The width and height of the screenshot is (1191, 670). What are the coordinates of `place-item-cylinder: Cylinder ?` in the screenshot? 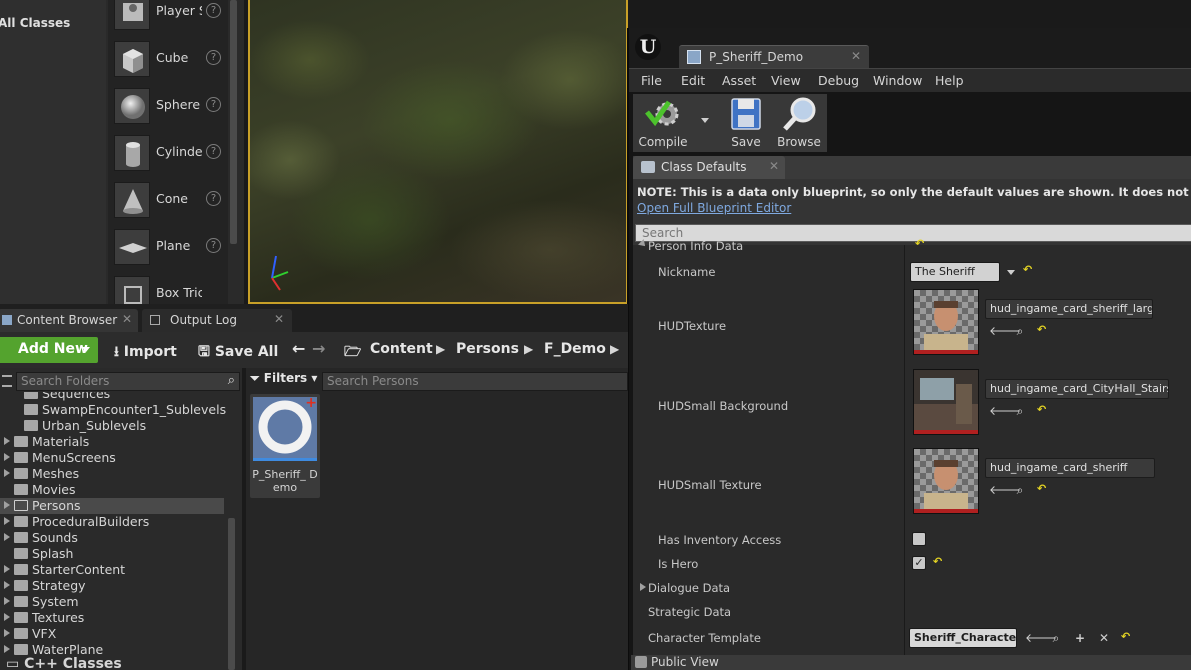 It's located at (168, 154).